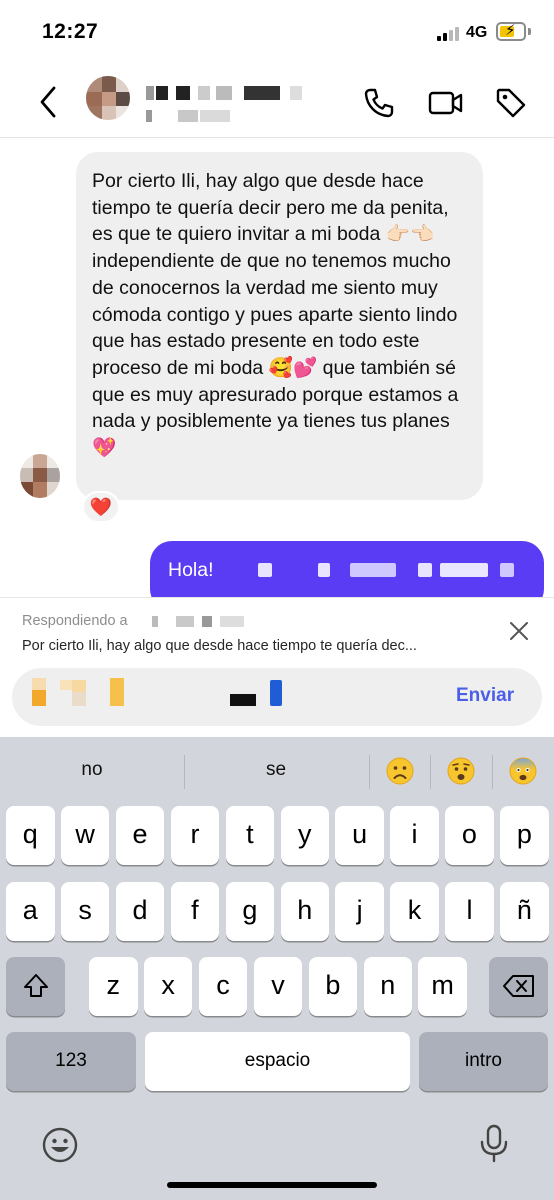  Describe the element at coordinates (85, 911) in the screenshot. I see `key-s: s` at that location.